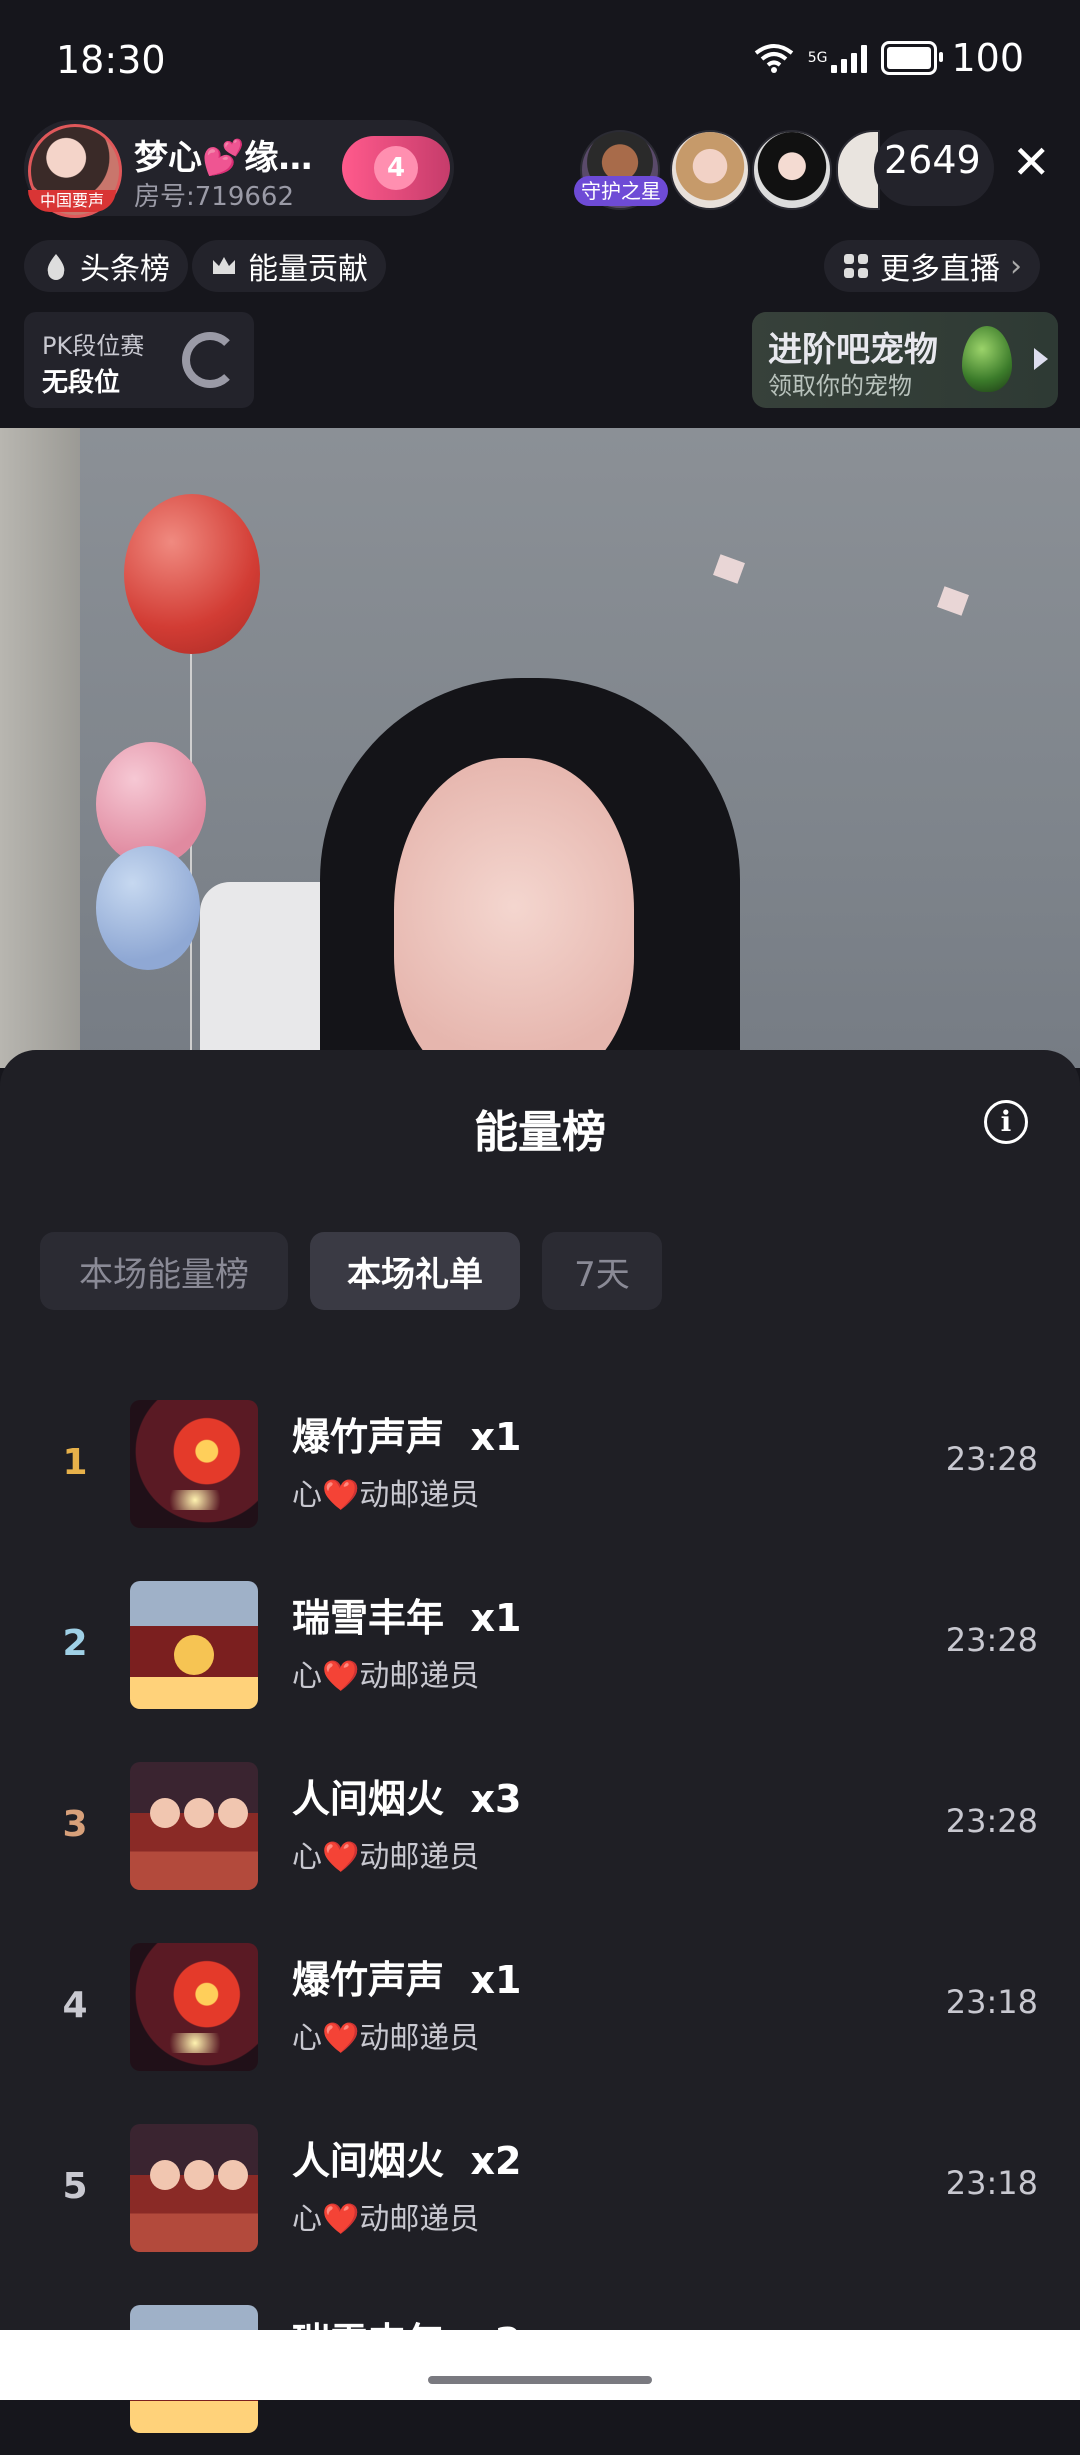 This screenshot has height=2455, width=1080. I want to click on fan-level: 4, so click(396, 168).